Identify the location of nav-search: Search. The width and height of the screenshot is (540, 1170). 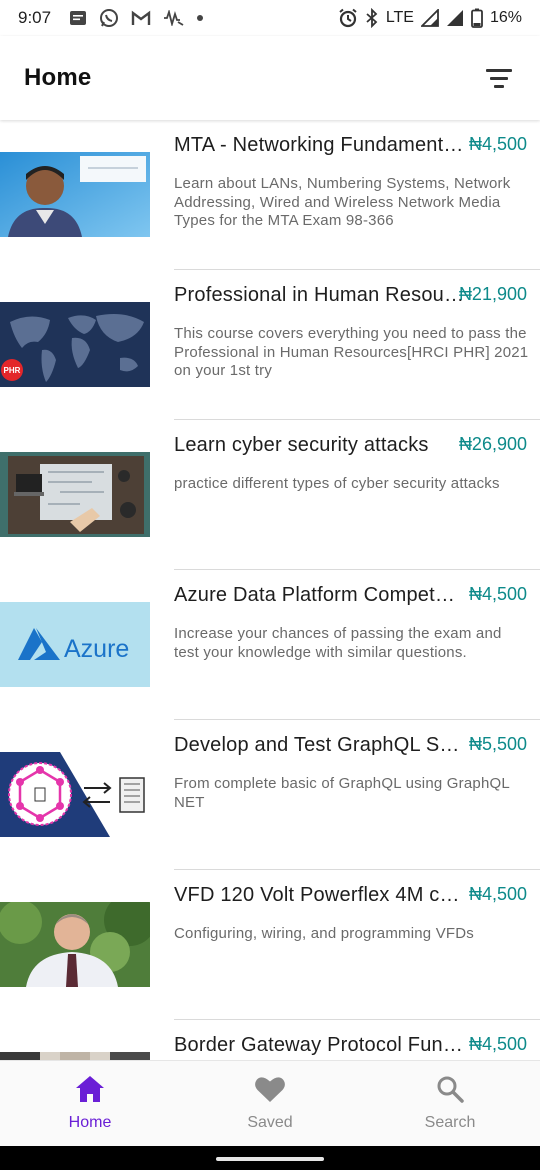
(450, 1103).